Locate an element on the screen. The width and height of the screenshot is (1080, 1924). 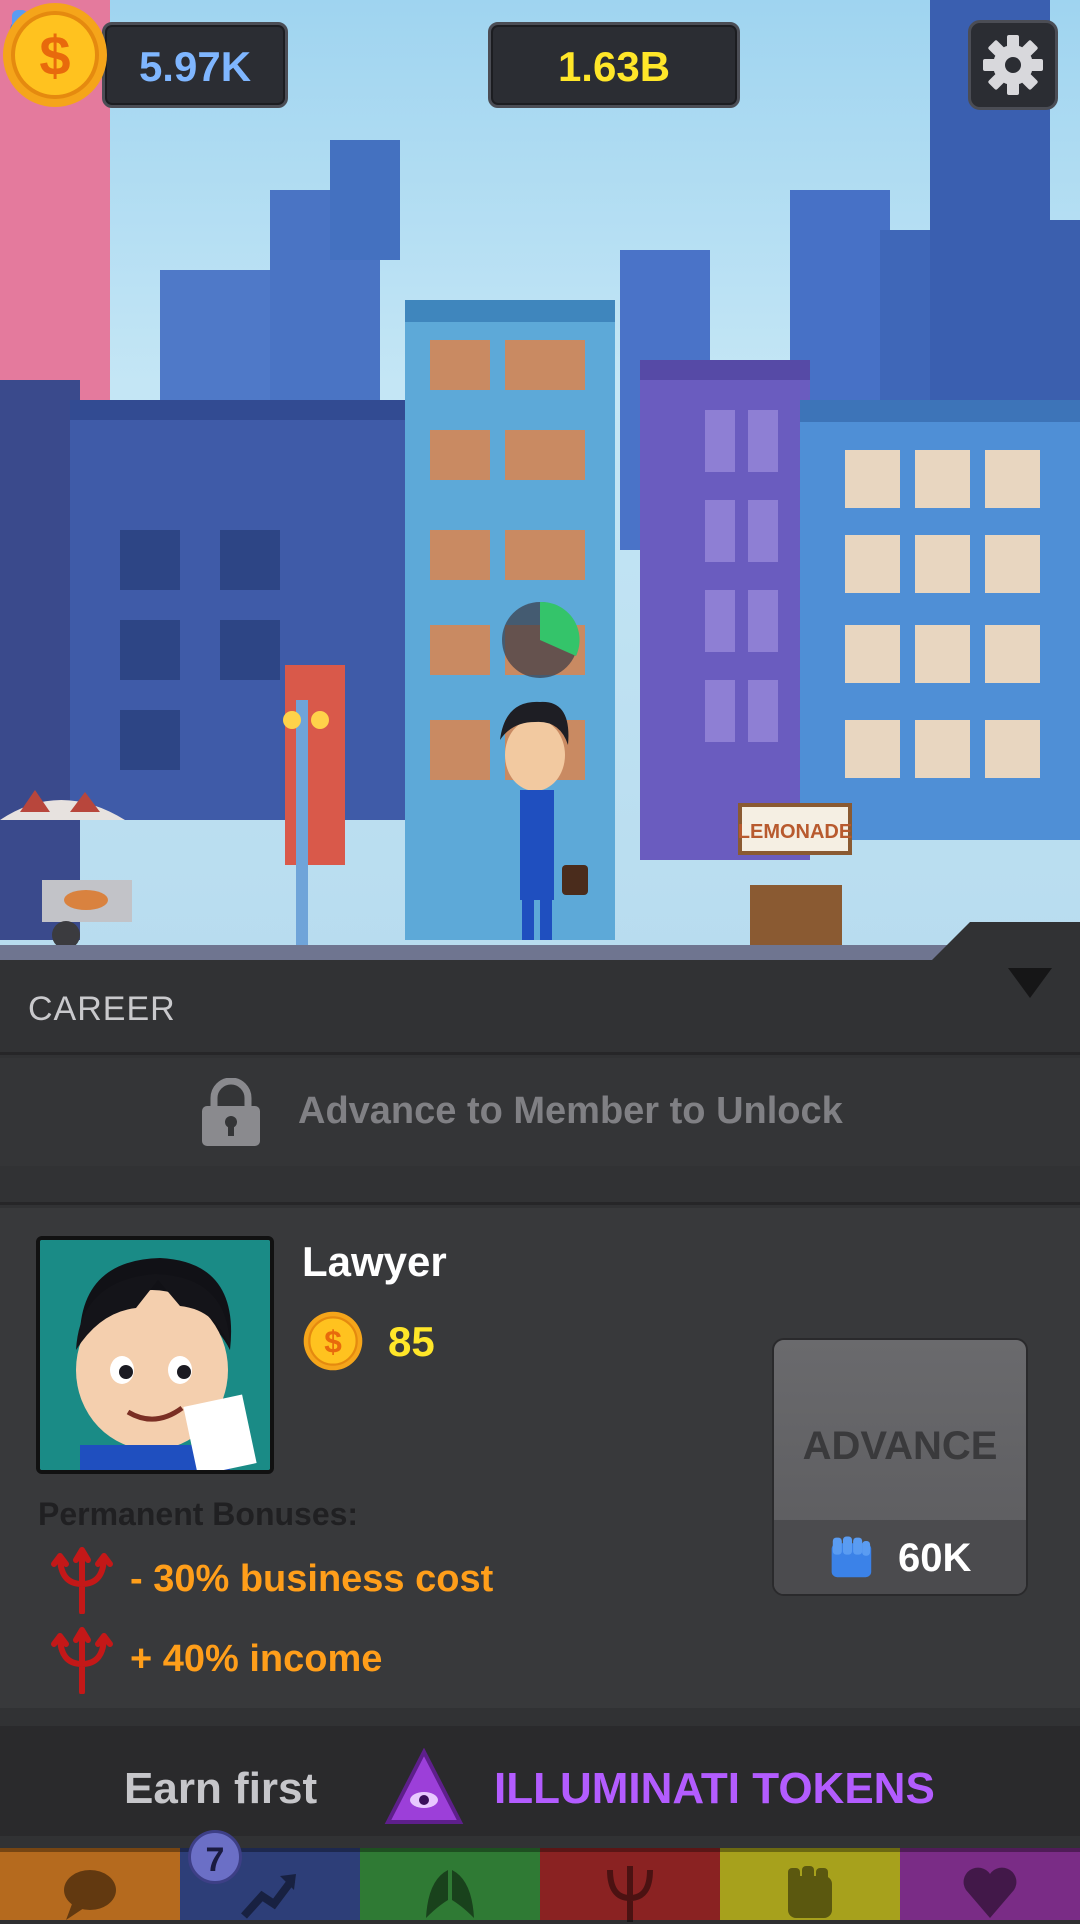
career-header: CAREER is located at coordinates (102, 1009).